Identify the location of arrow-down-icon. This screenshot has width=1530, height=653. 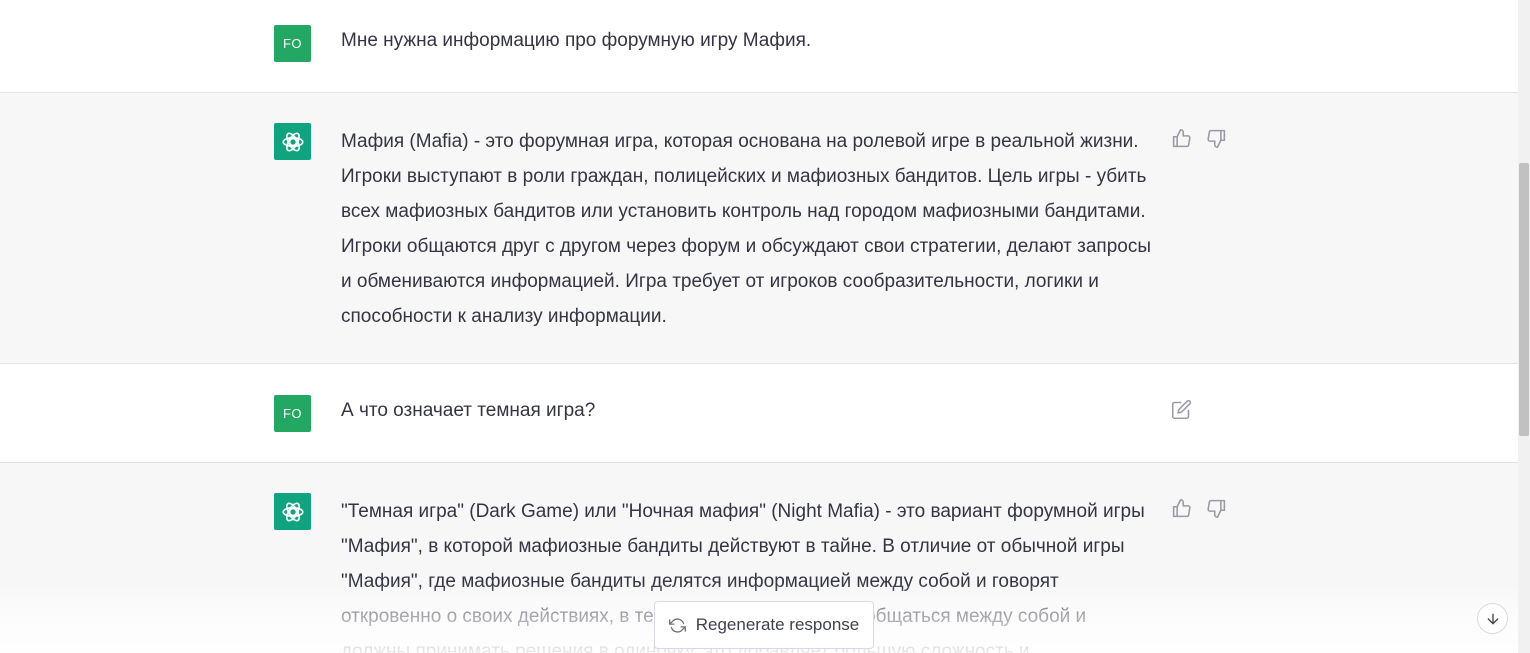
(1492, 618).